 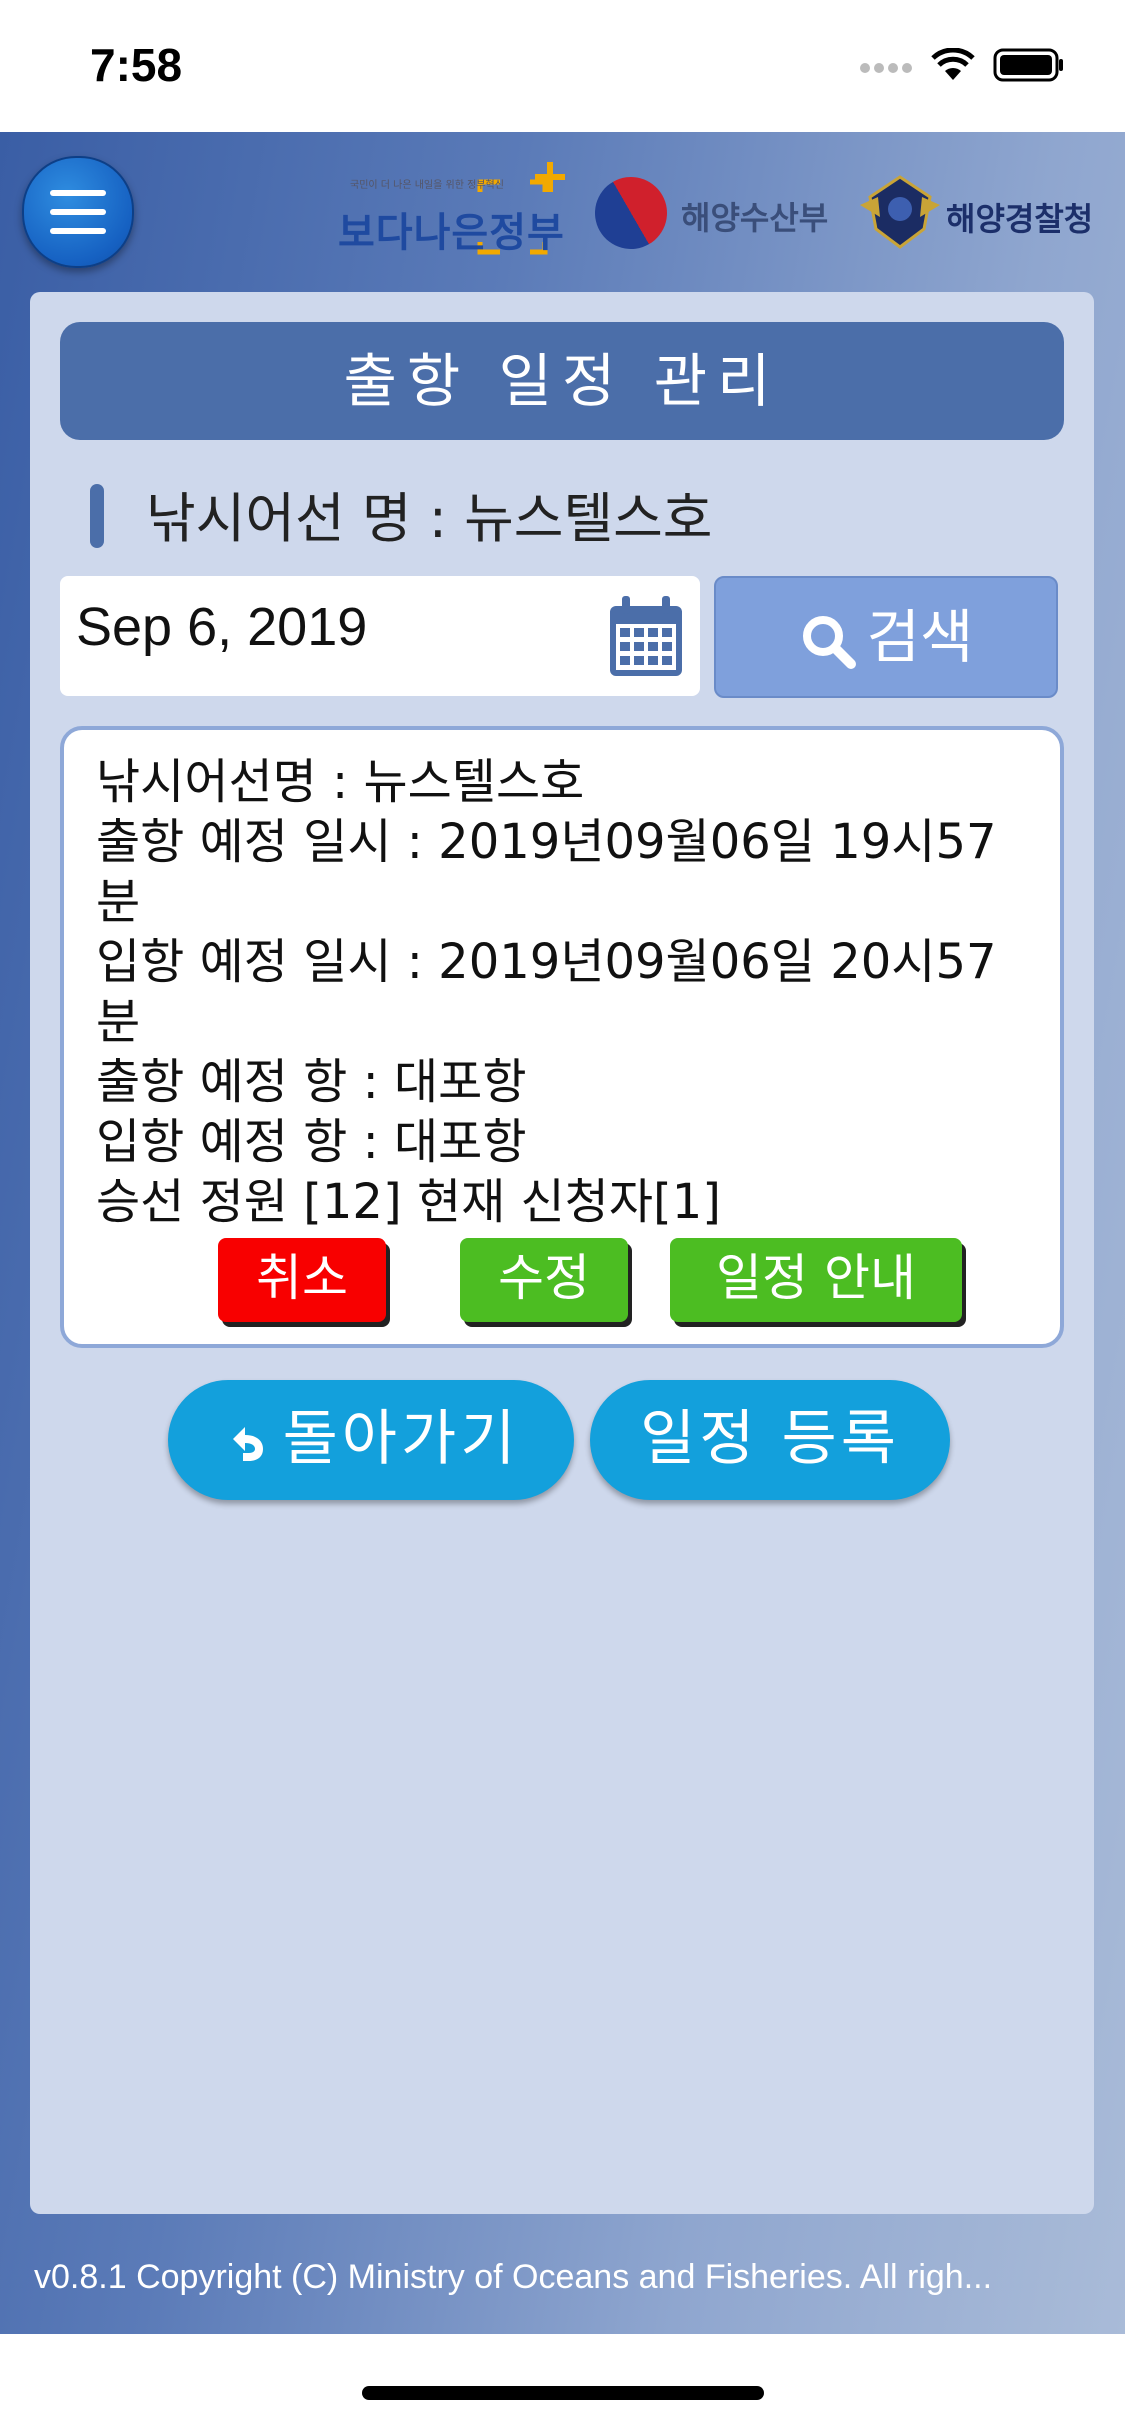 I want to click on calendar-icon, so click(x=646, y=637).